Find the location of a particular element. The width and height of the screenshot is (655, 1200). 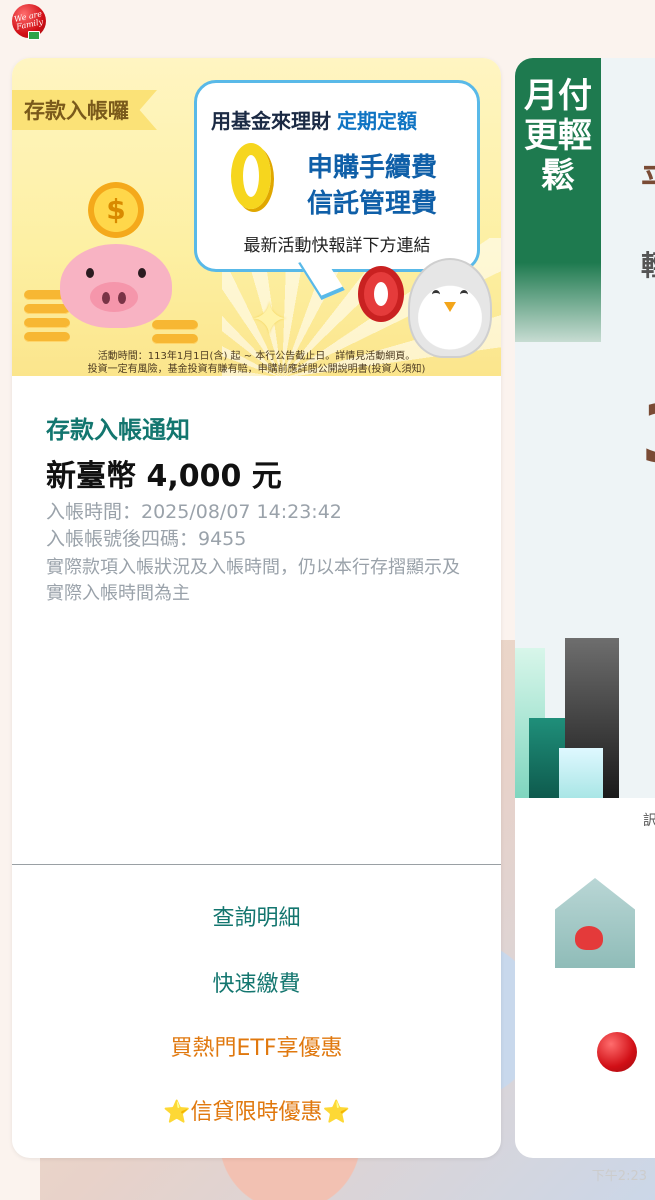

next-card-partial-text: 輕 is located at coordinates (648, 264).